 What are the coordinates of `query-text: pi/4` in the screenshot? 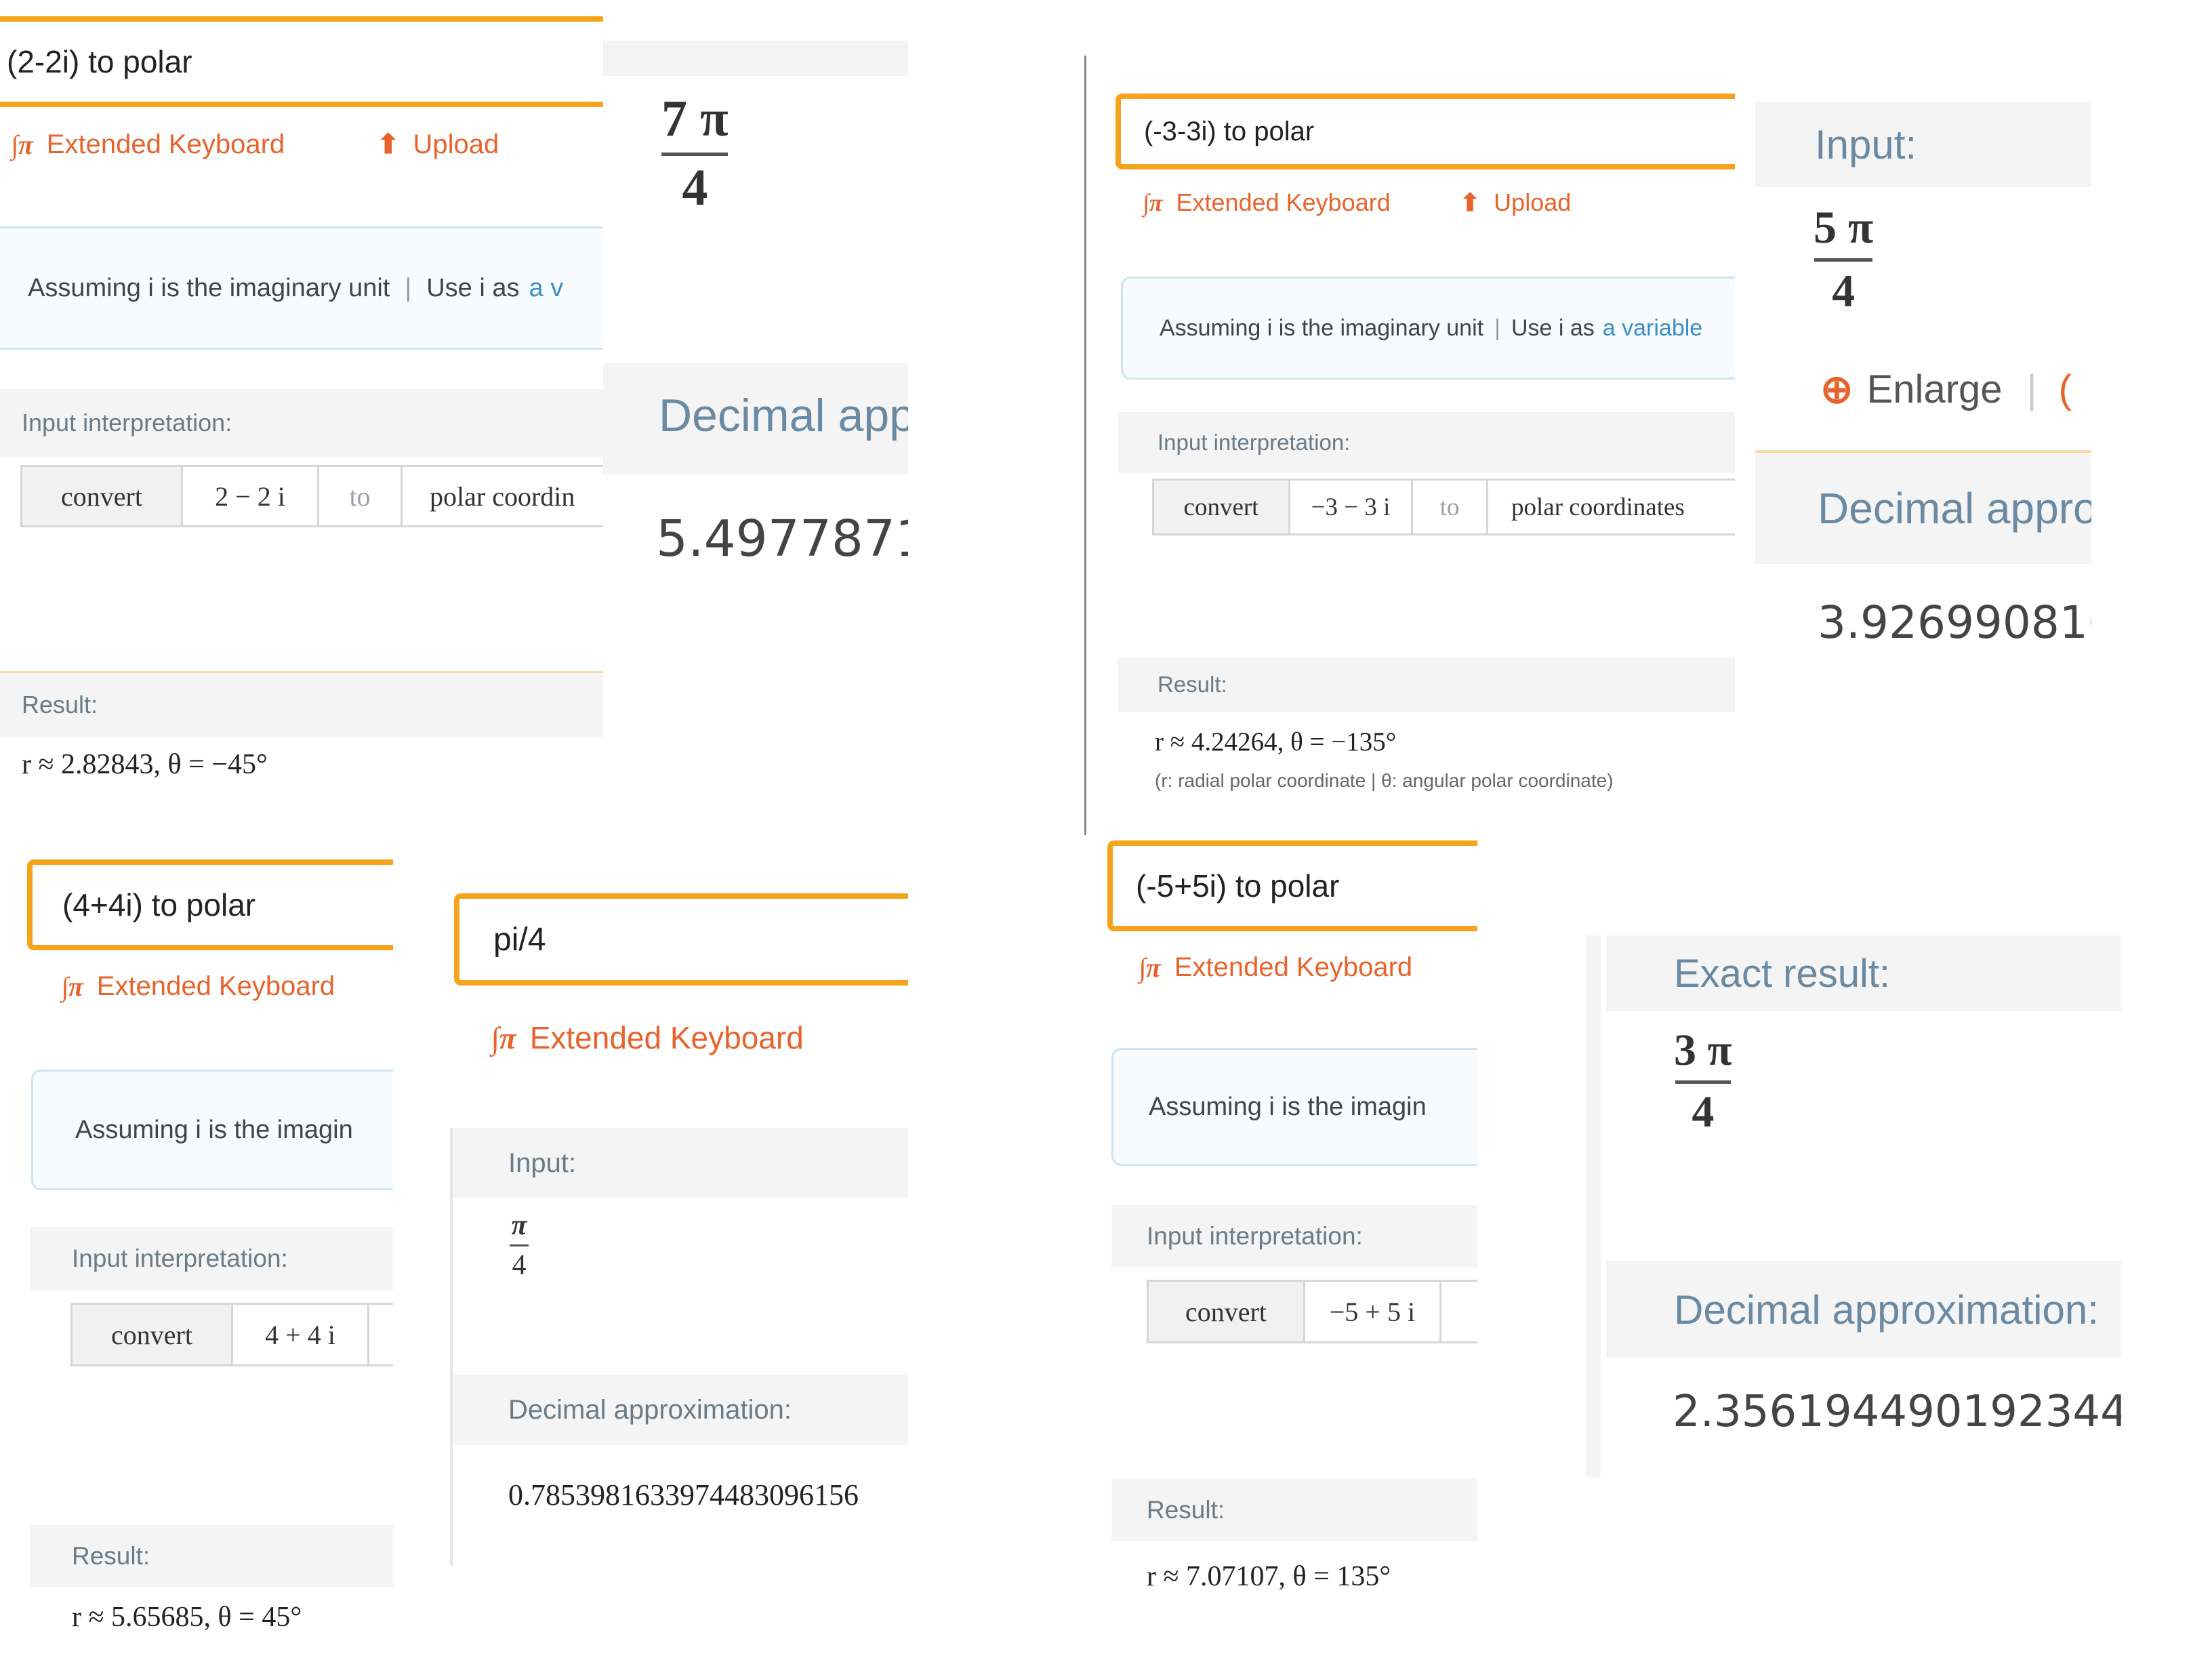 It's located at (519, 939).